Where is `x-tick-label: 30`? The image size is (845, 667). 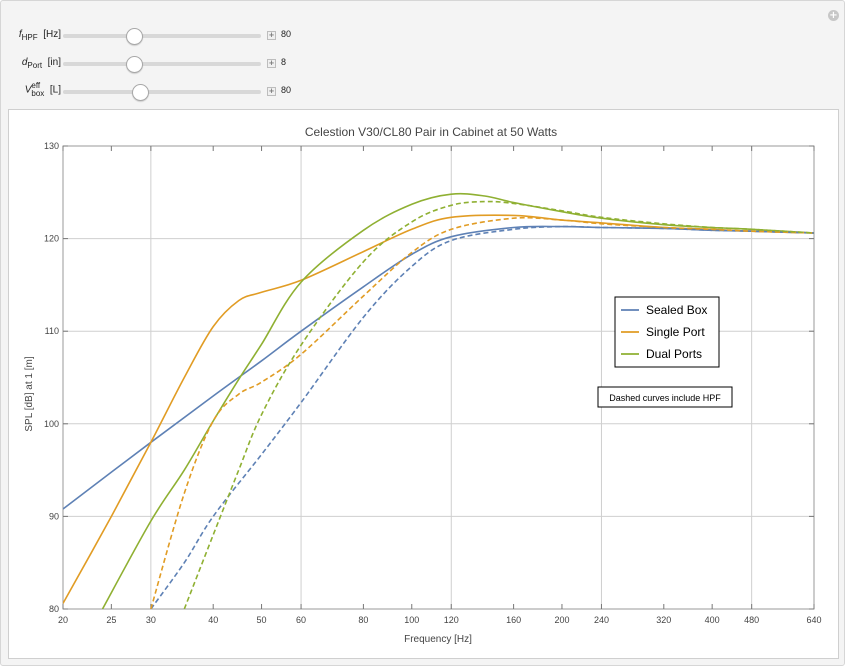 x-tick-label: 30 is located at coordinates (151, 620).